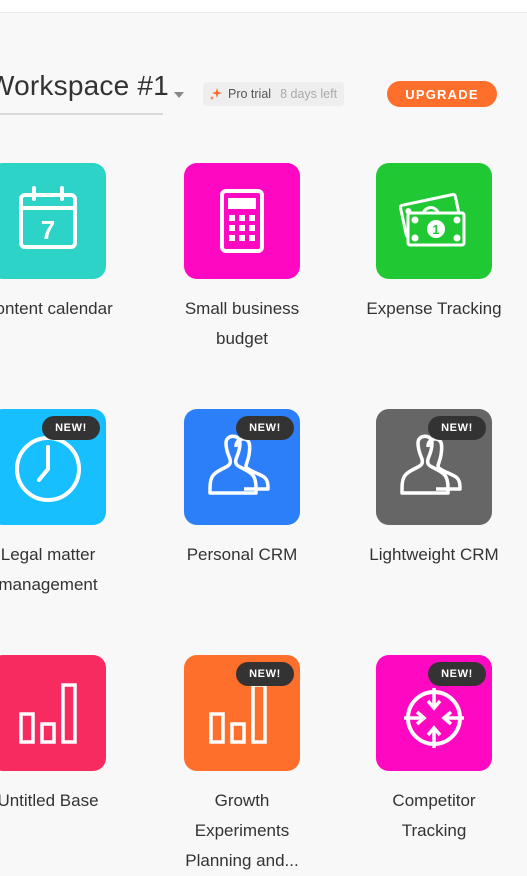  Describe the element at coordinates (309, 94) in the screenshot. I see `days-left-label: 8 days left` at that location.